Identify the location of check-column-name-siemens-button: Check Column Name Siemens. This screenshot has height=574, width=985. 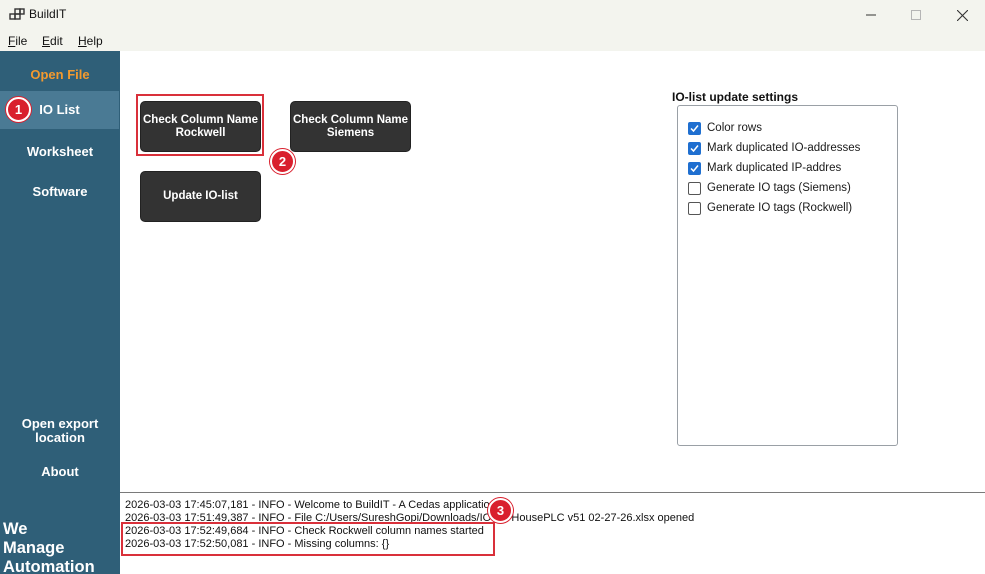
(350, 126).